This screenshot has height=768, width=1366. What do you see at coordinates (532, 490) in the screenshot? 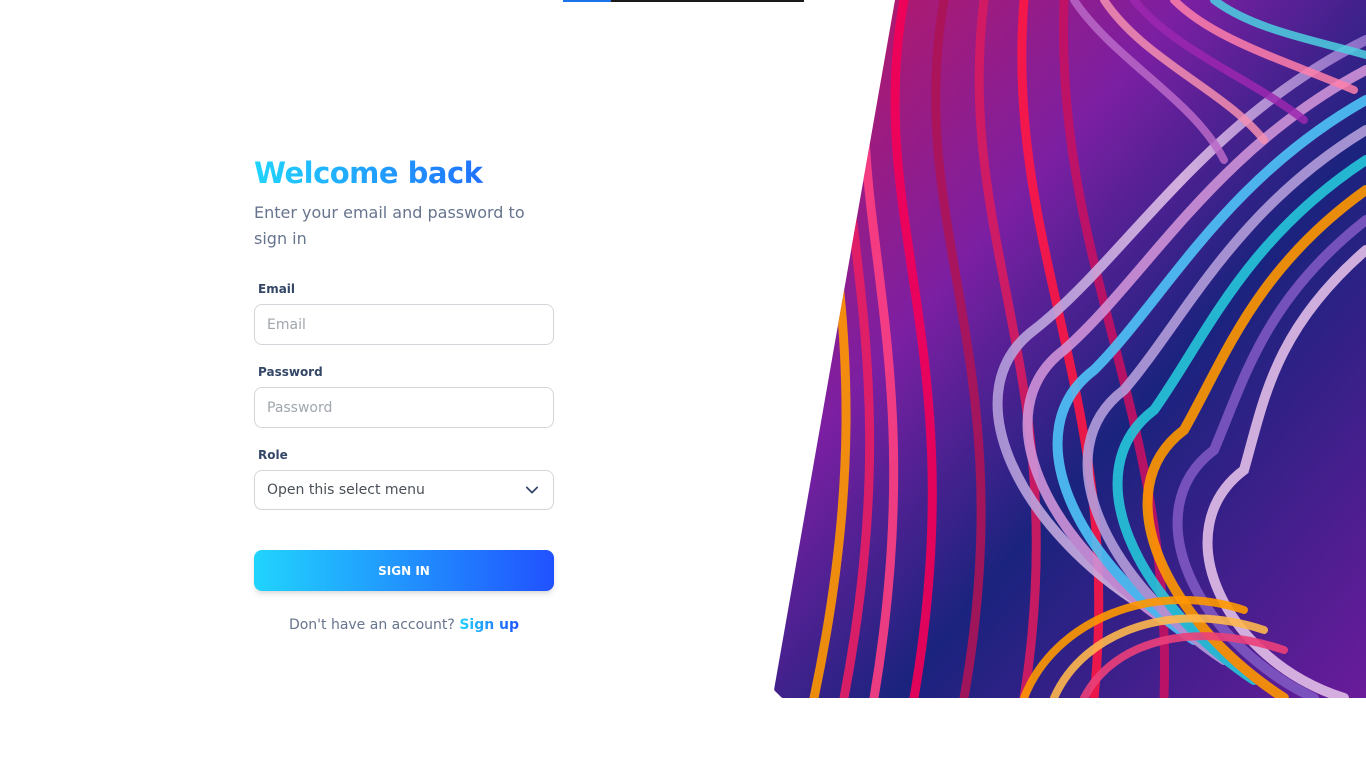
I see `chevron-down-icon` at bounding box center [532, 490].